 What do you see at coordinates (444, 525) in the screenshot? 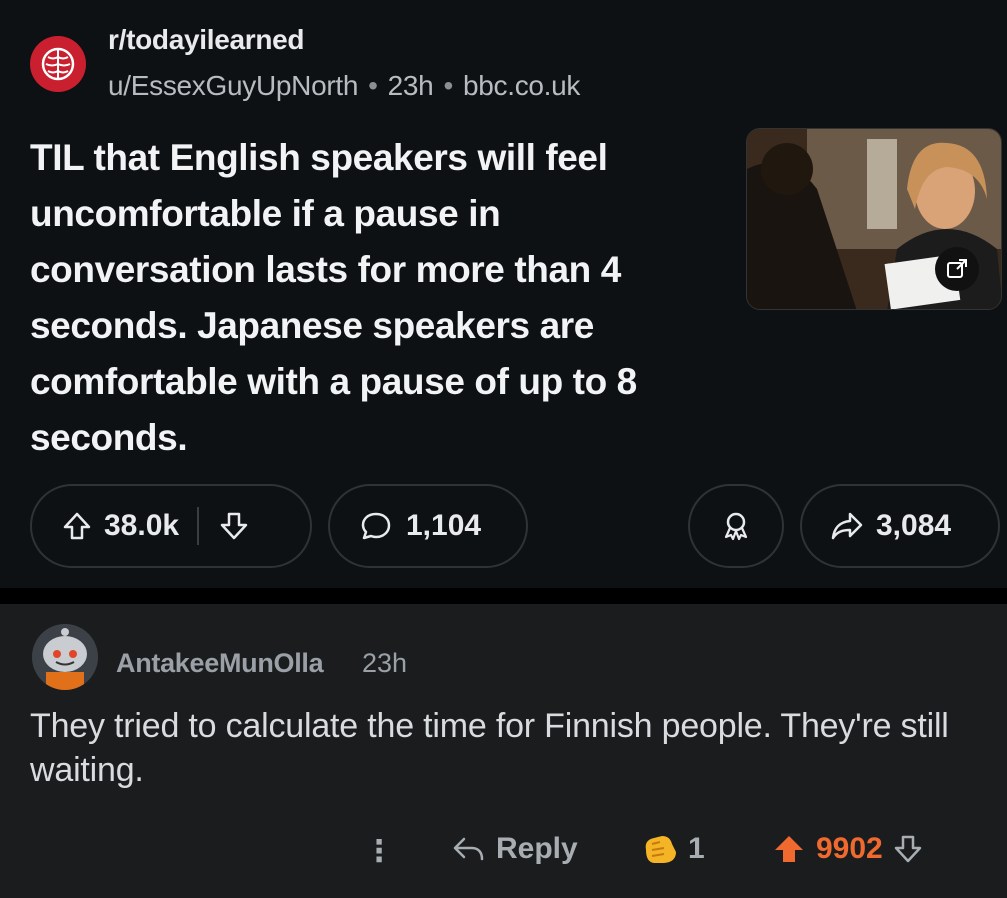
I see `comment-count: 1,104` at bounding box center [444, 525].